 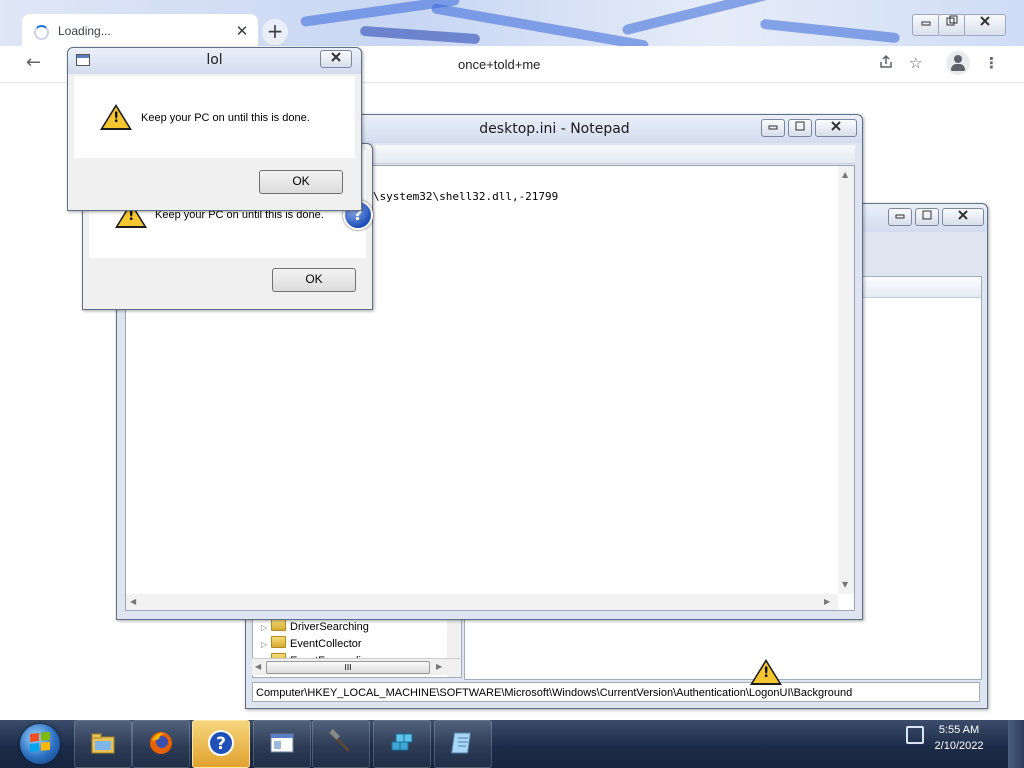 I want to click on scroll-down-arrow-icon: ▼, so click(x=845, y=584).